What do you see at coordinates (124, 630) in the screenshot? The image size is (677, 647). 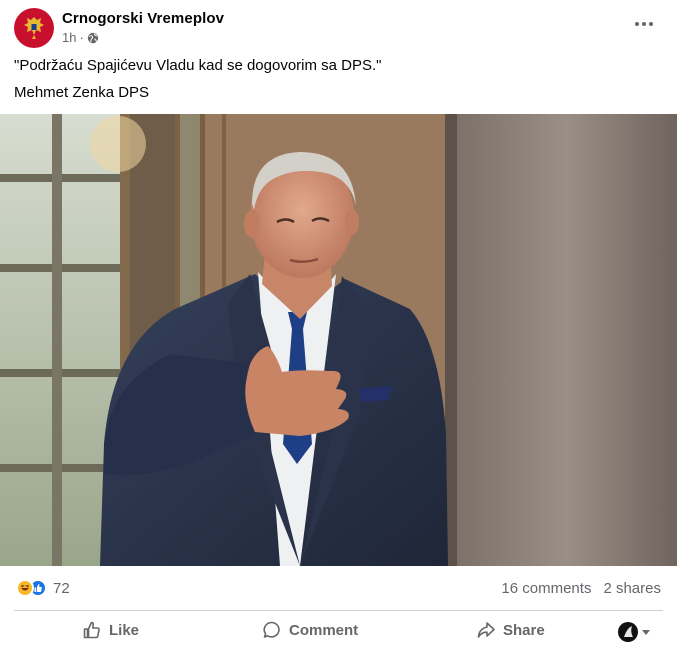 I see `like-label: Like` at bounding box center [124, 630].